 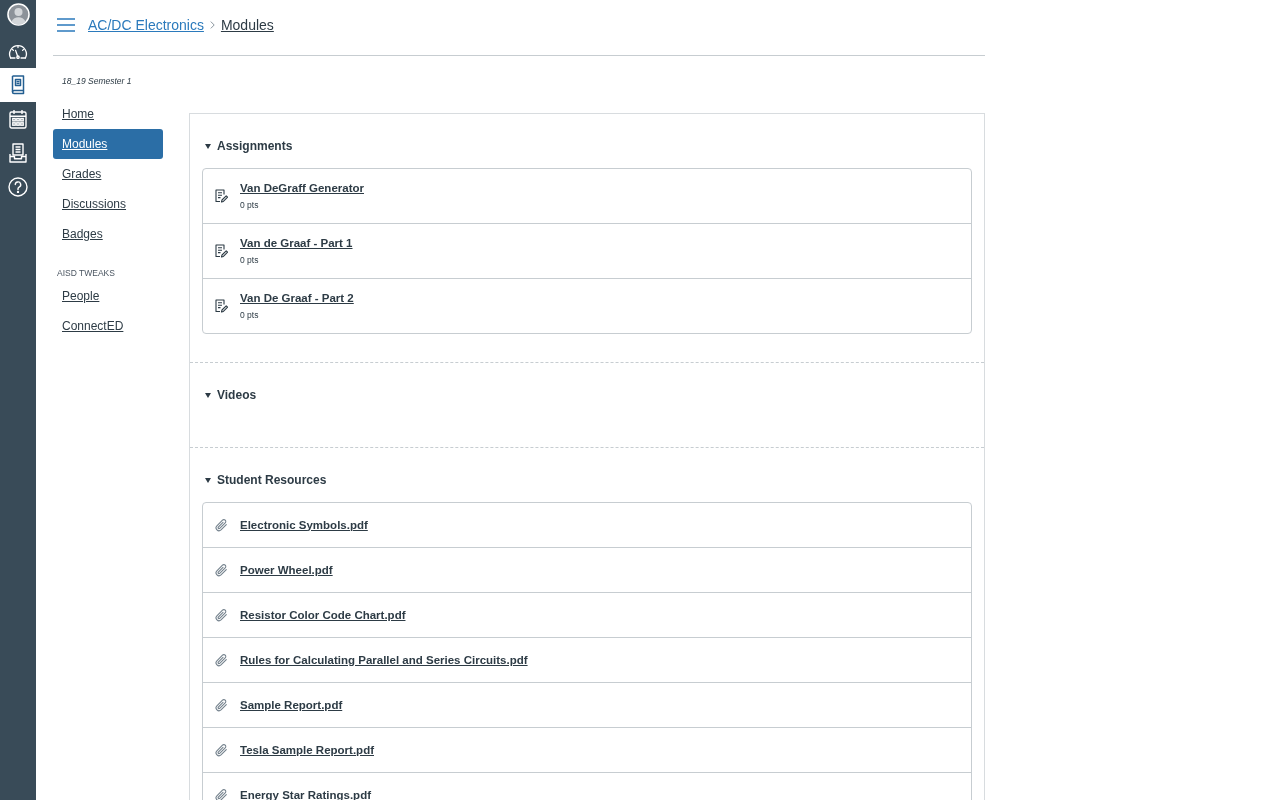 What do you see at coordinates (97, 81) in the screenshot?
I see `term-label: 18_19 Semester 1` at bounding box center [97, 81].